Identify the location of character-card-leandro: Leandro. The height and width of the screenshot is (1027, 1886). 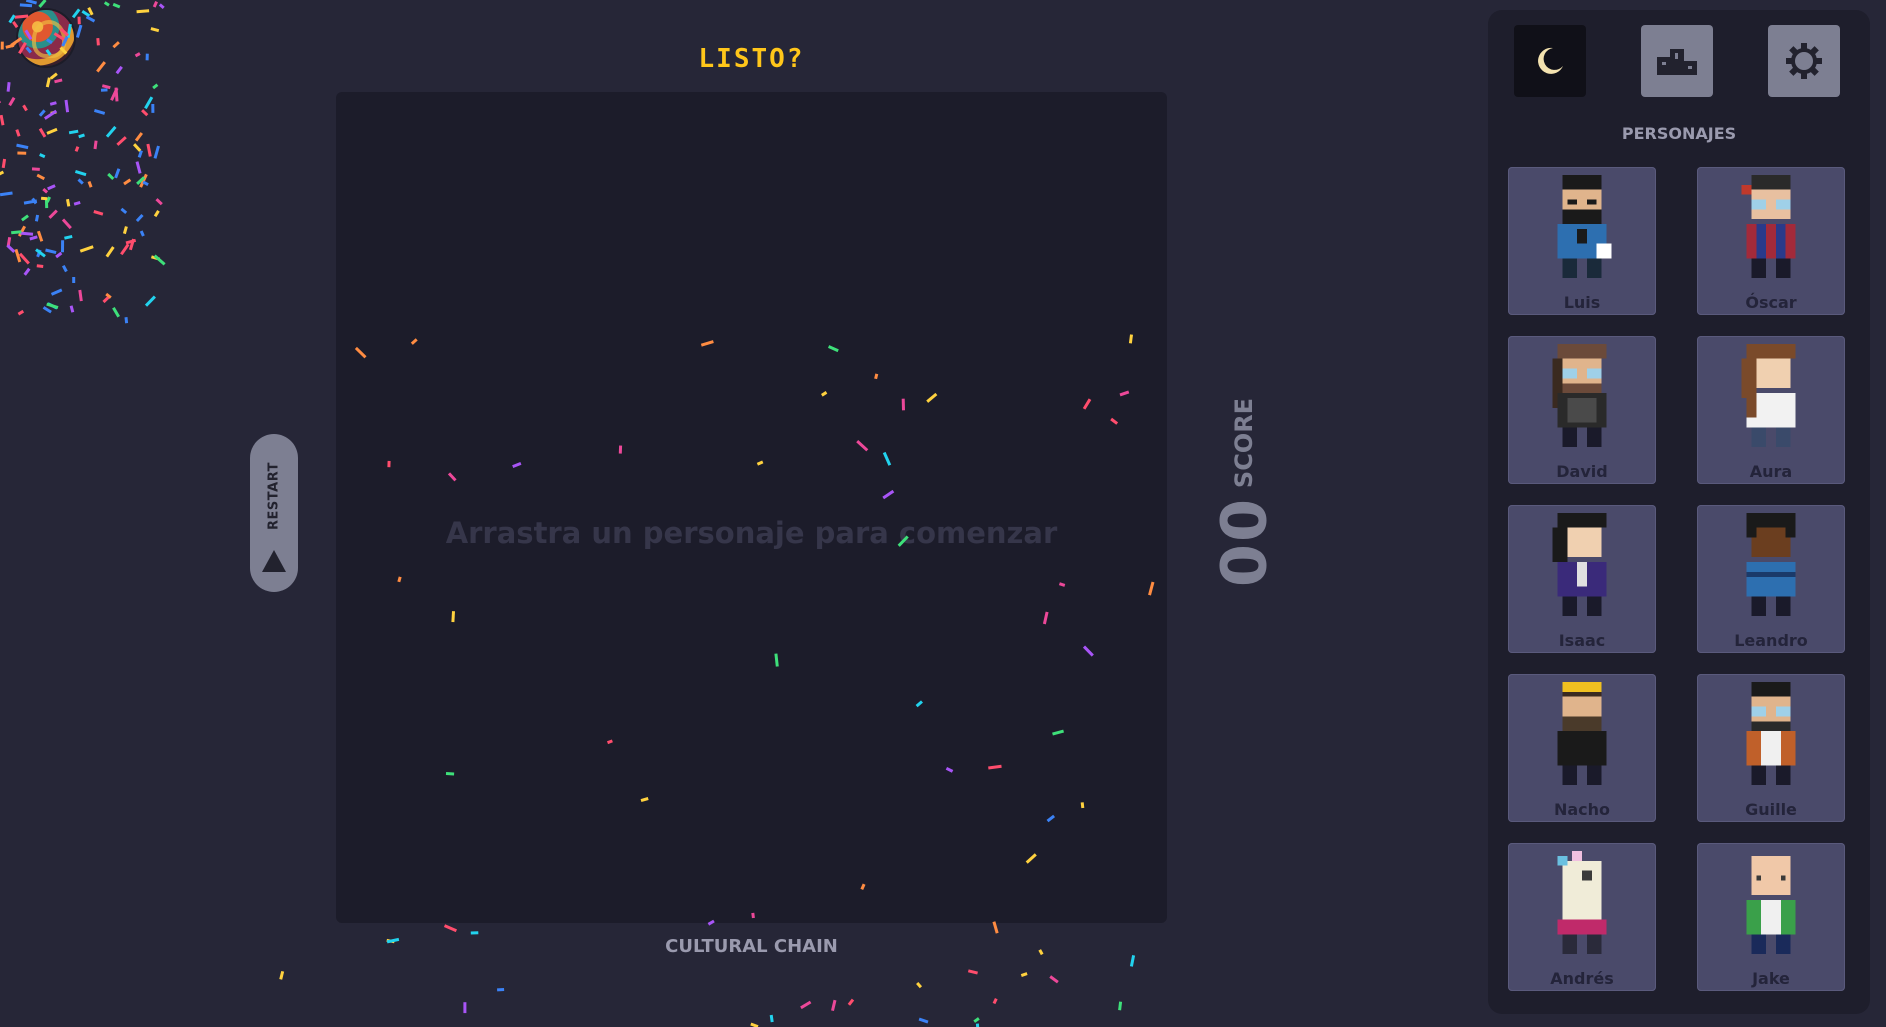
(1771, 579).